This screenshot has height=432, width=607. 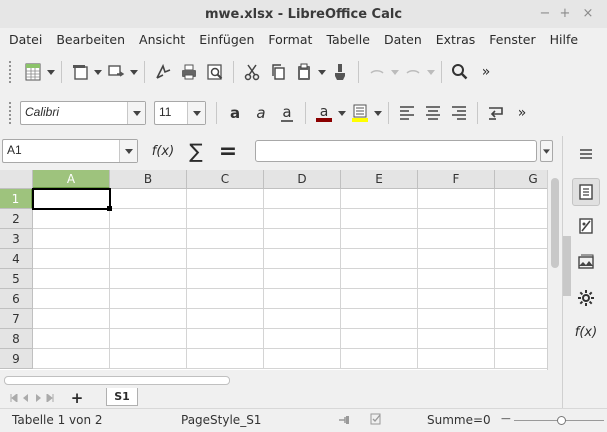 What do you see at coordinates (413, 72) in the screenshot?
I see `redo-button` at bounding box center [413, 72].